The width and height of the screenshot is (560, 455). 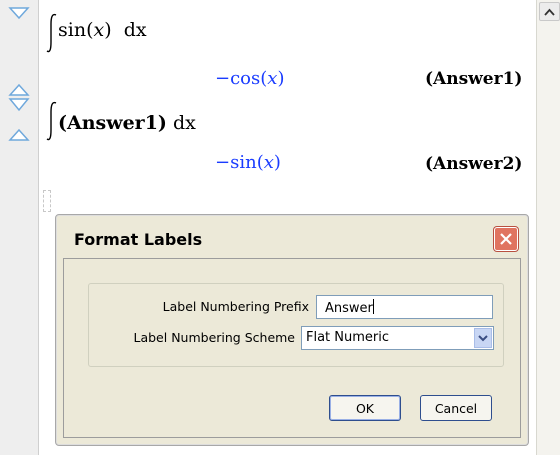 I want to click on var-x-1: x, so click(x=99, y=30).